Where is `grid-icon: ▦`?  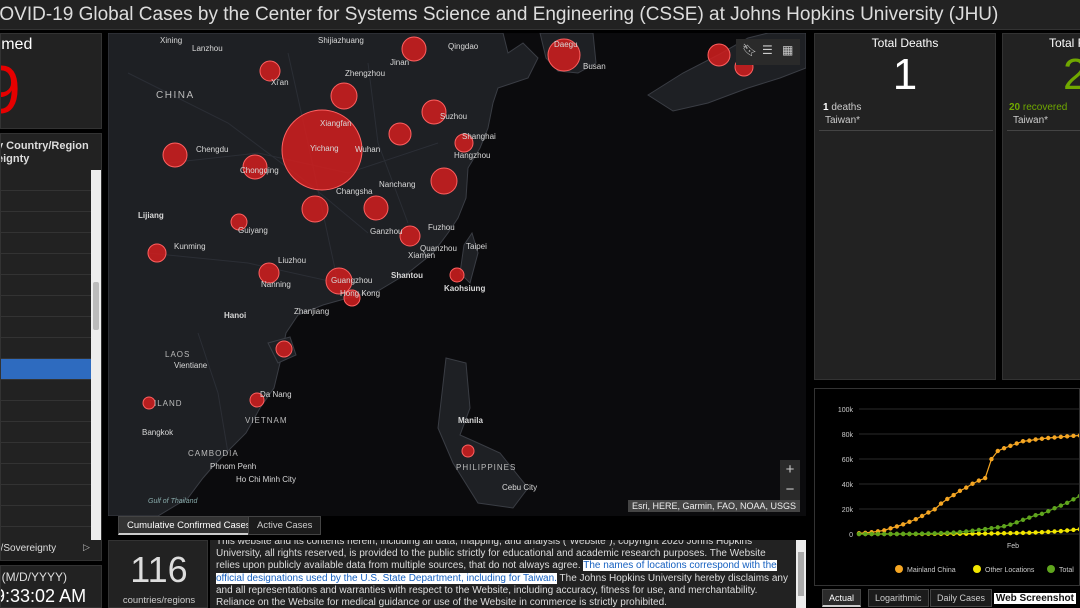
grid-icon: ▦ is located at coordinates (787, 50).